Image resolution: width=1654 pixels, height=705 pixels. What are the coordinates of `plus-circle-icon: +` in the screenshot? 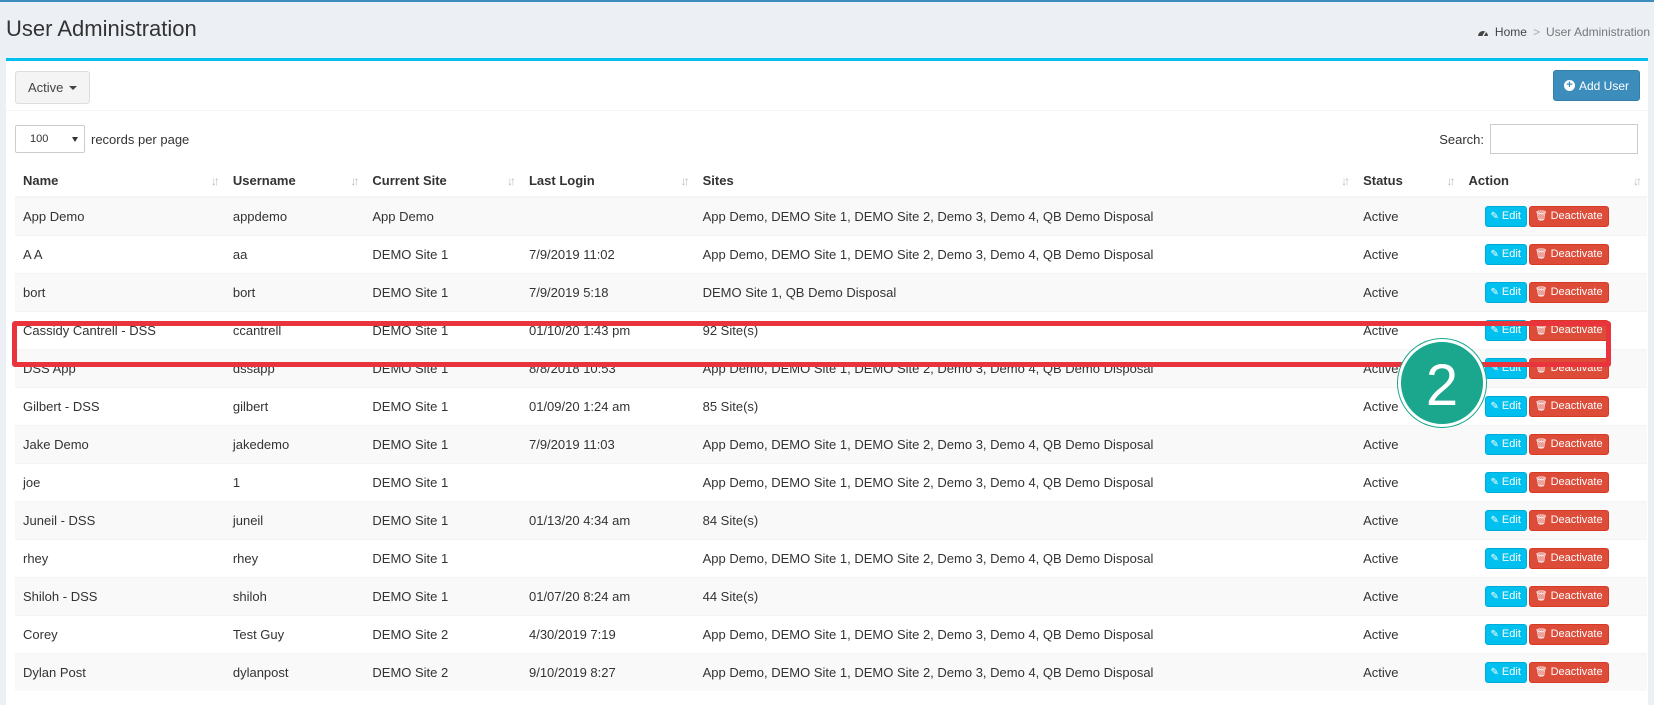 It's located at (1569, 85).